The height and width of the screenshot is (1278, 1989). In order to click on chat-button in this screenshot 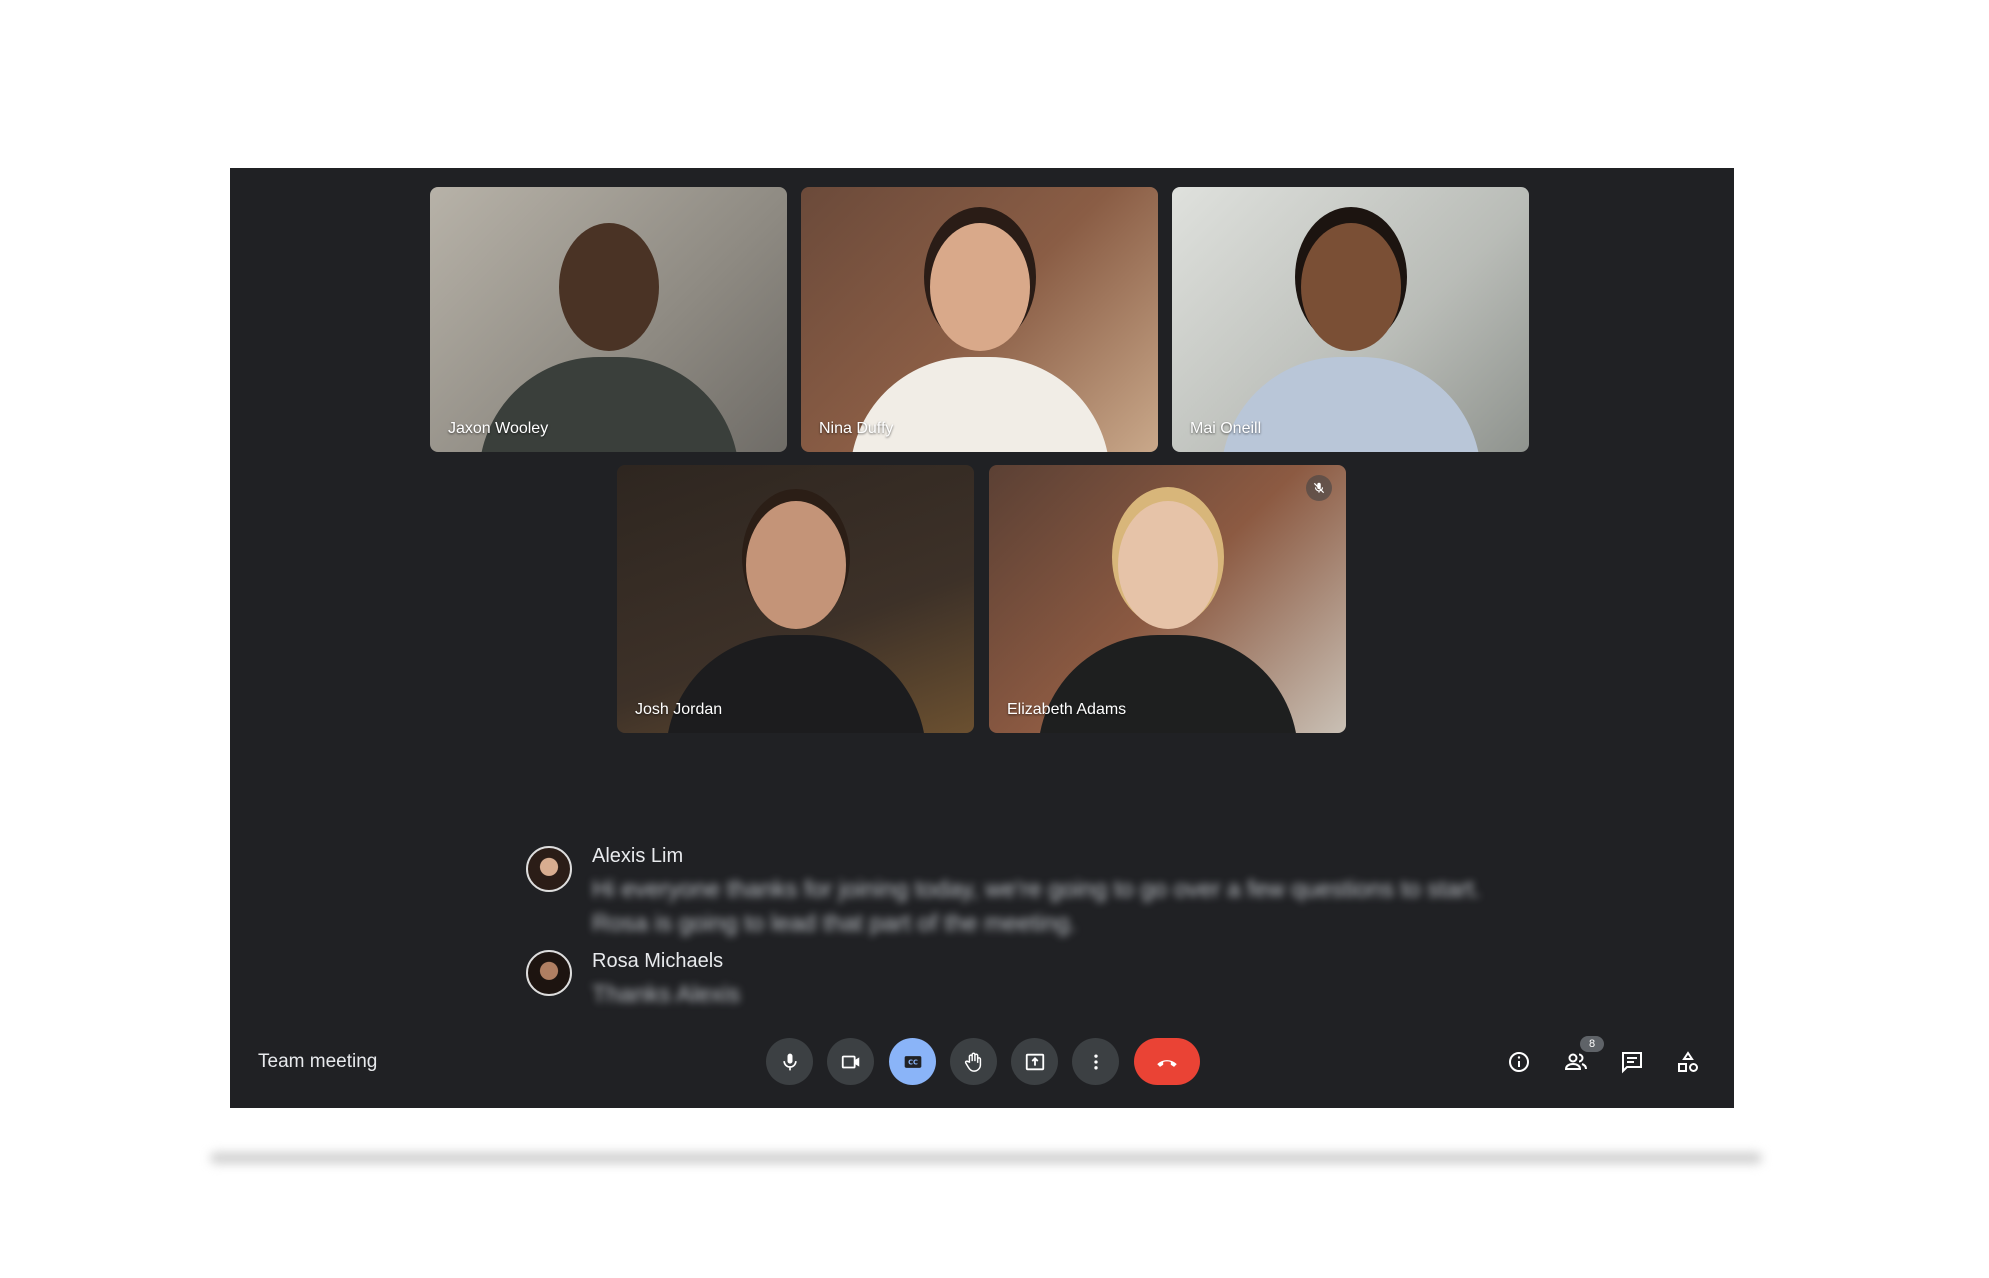, I will do `click(1632, 1062)`.